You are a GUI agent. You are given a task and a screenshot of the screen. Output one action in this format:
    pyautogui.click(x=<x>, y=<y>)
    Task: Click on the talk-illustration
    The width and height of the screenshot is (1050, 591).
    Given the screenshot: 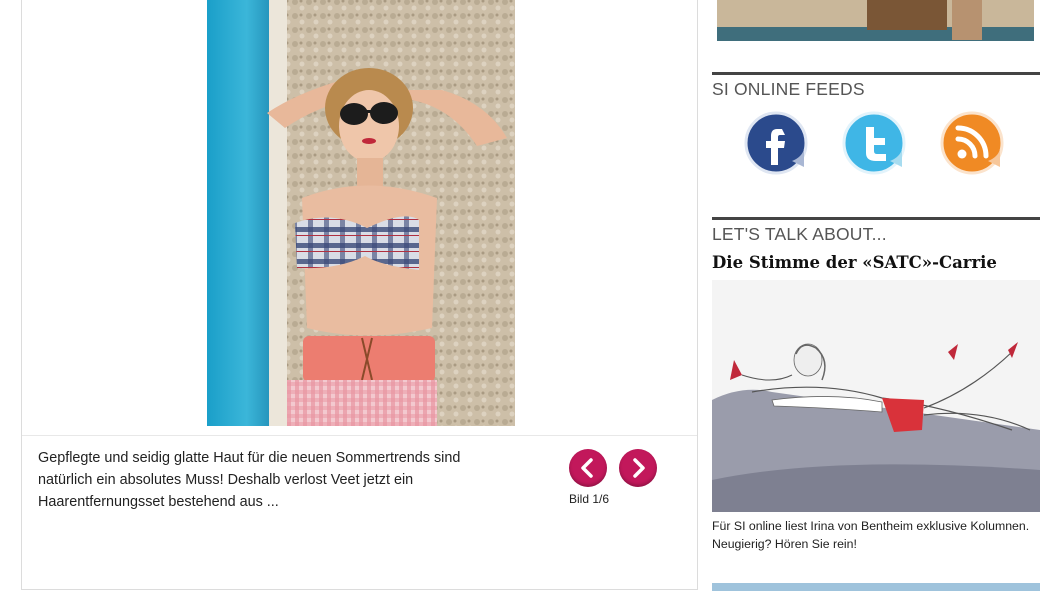 What is the action you would take?
    pyautogui.click(x=876, y=396)
    